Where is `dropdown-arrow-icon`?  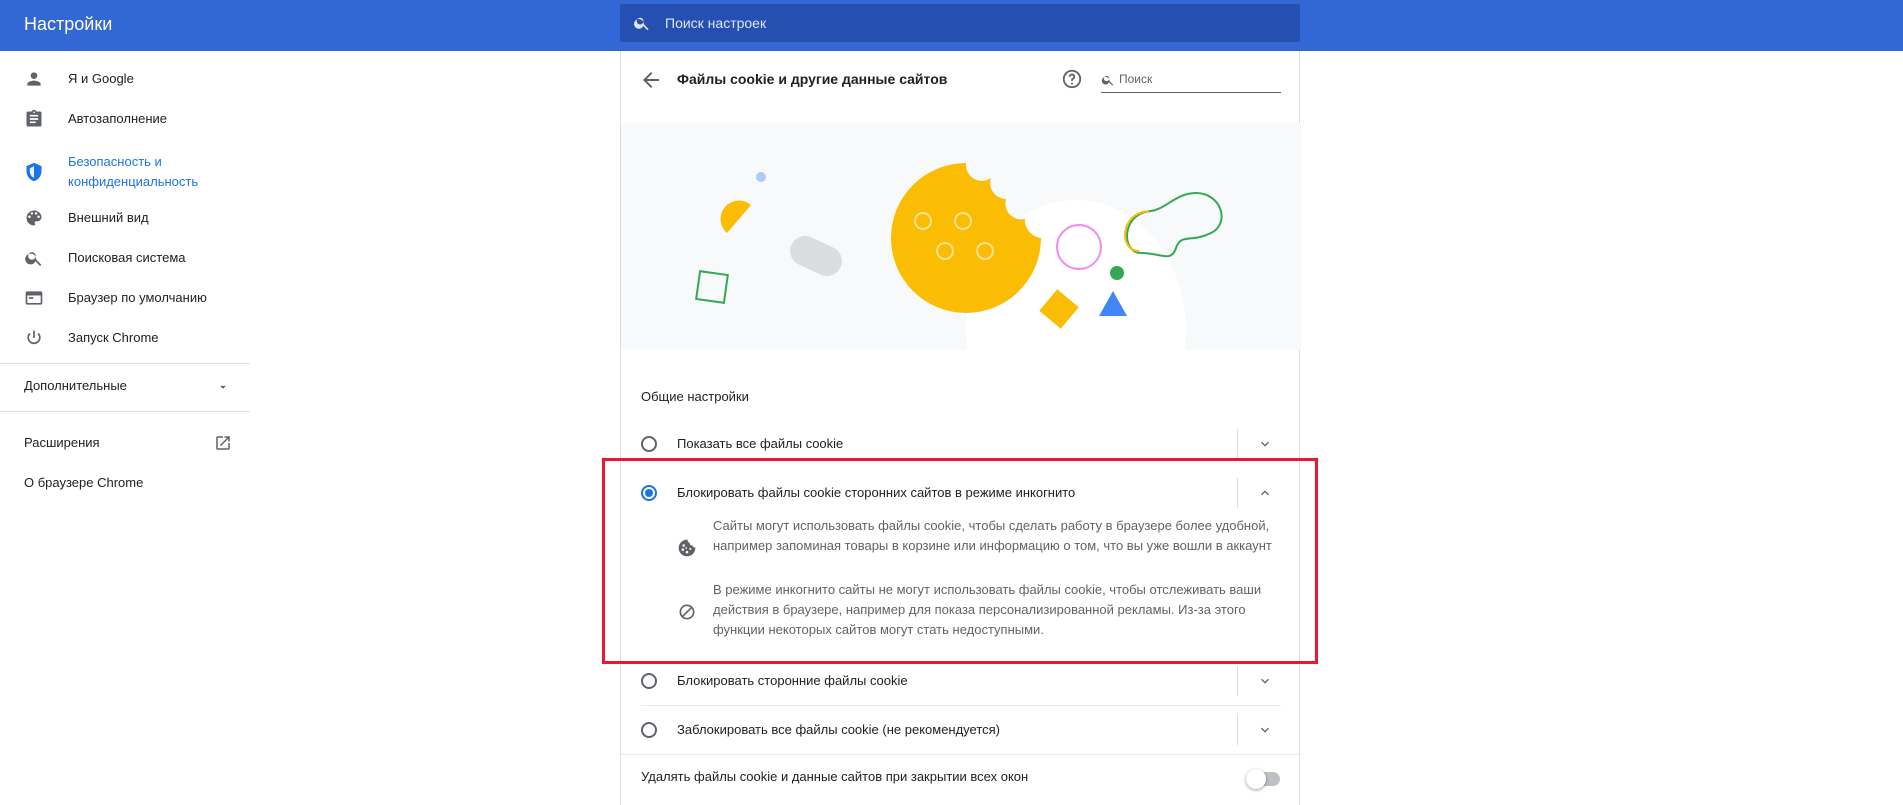
dropdown-arrow-icon is located at coordinates (223, 387).